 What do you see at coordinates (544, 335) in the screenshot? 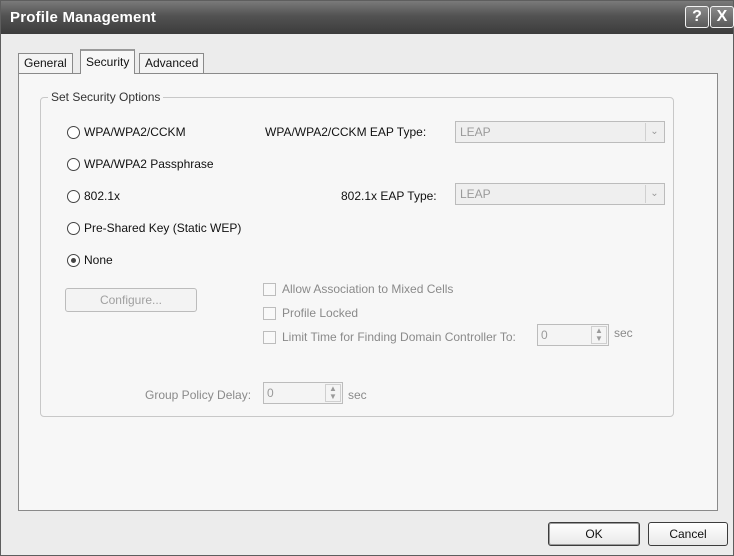
I see `domain-timeout-value: 0` at bounding box center [544, 335].